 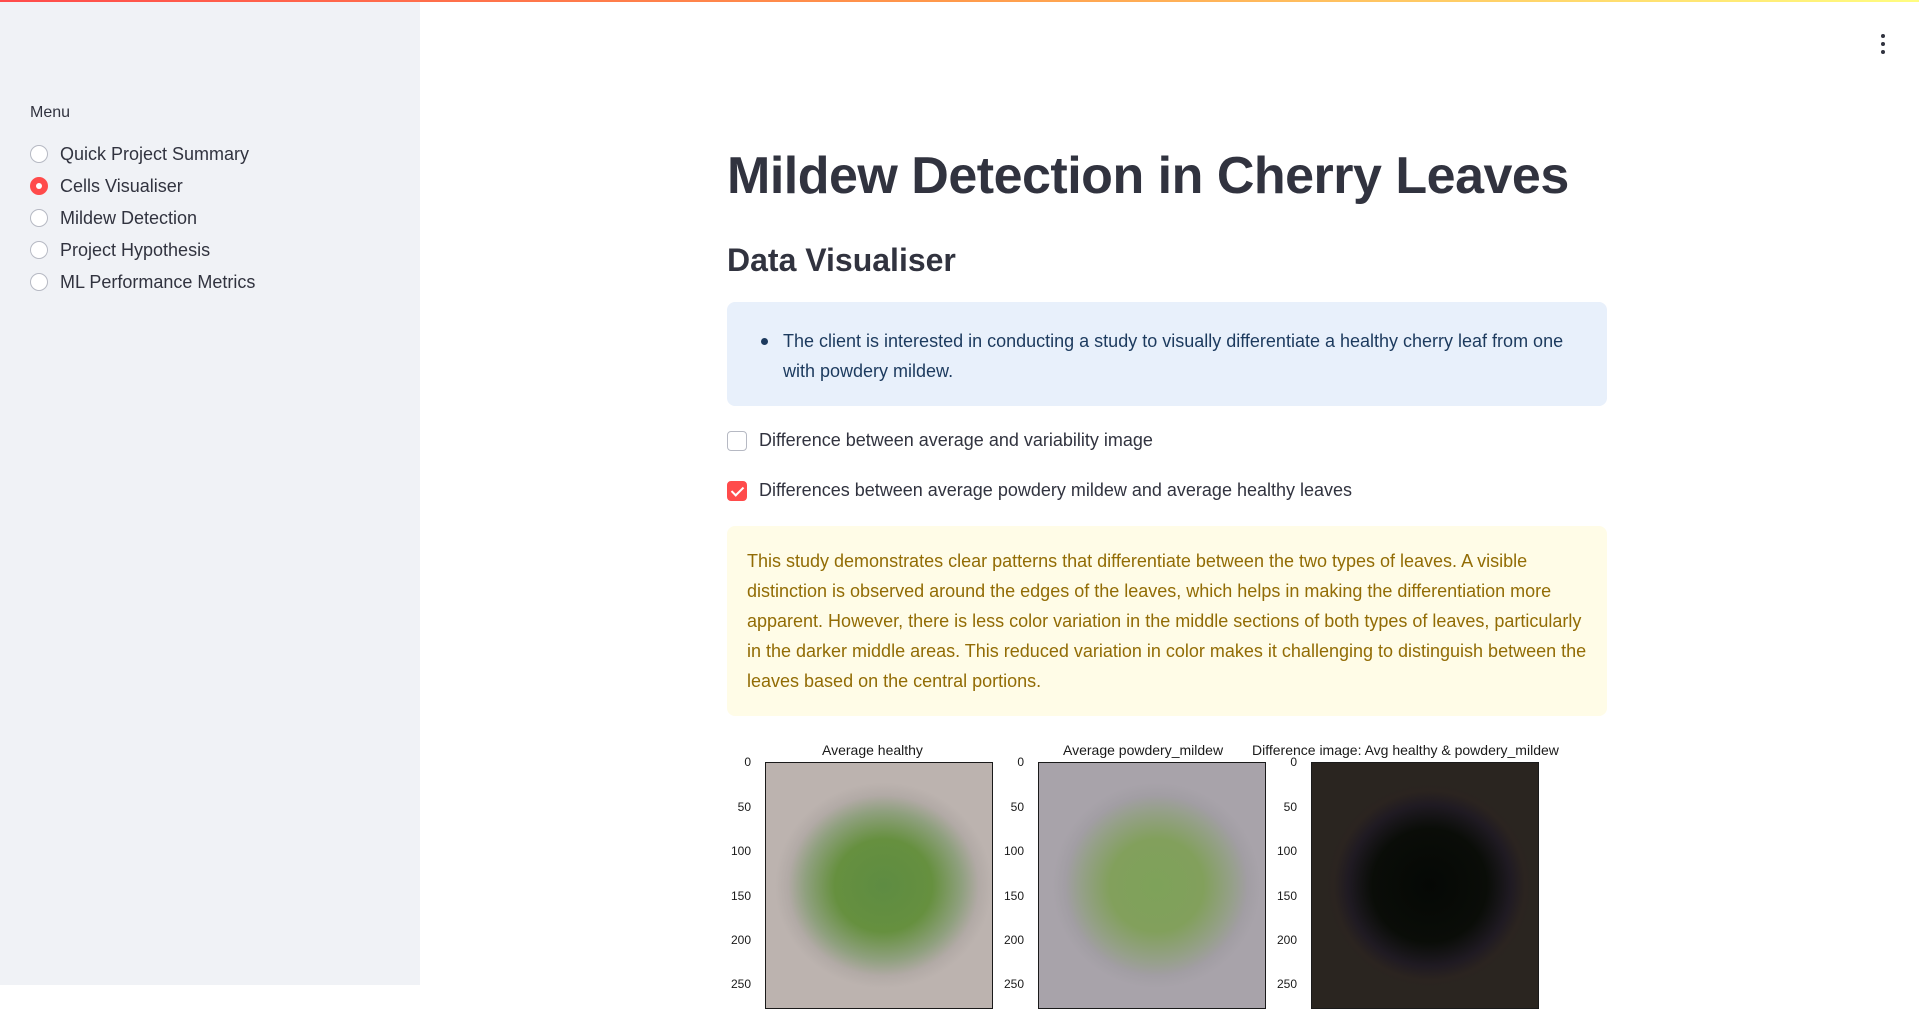 What do you see at coordinates (129, 217) in the screenshot?
I see `radio-label: Mildew Detection` at bounding box center [129, 217].